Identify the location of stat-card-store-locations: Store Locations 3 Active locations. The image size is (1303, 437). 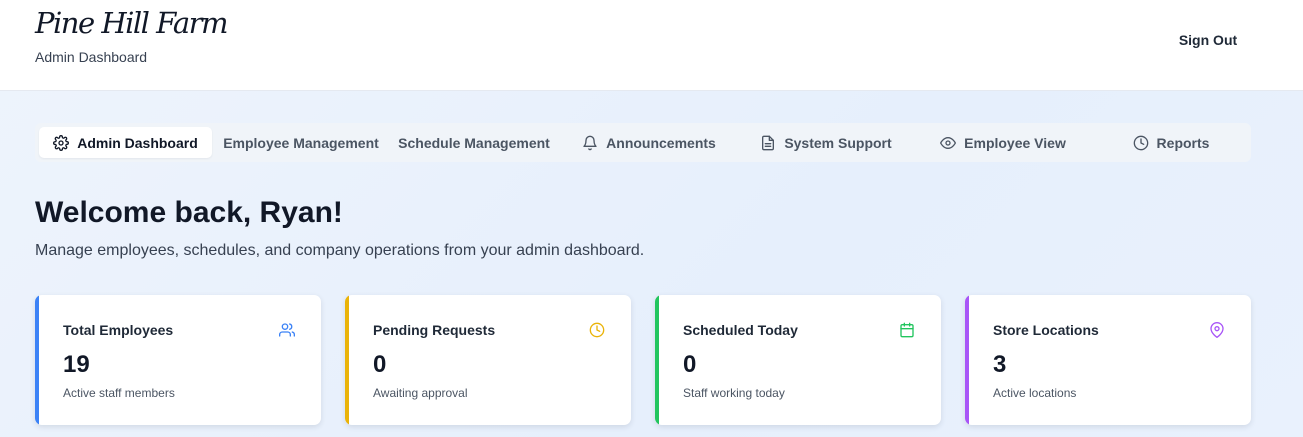
(1108, 360).